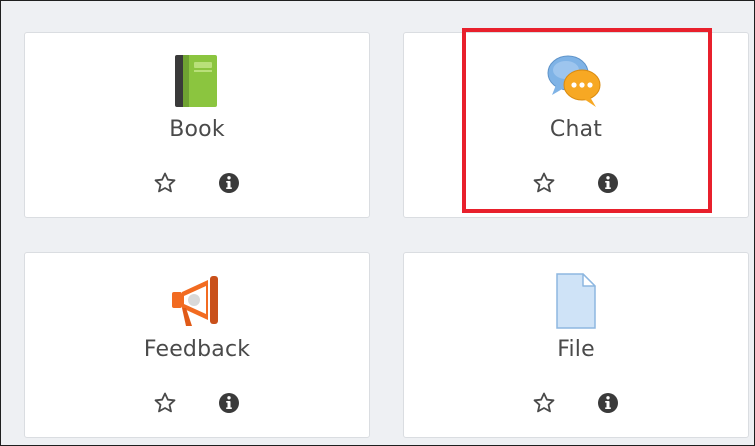 The image size is (755, 446). Describe the element at coordinates (197, 349) in the screenshot. I see `module-name: Feedback` at that location.